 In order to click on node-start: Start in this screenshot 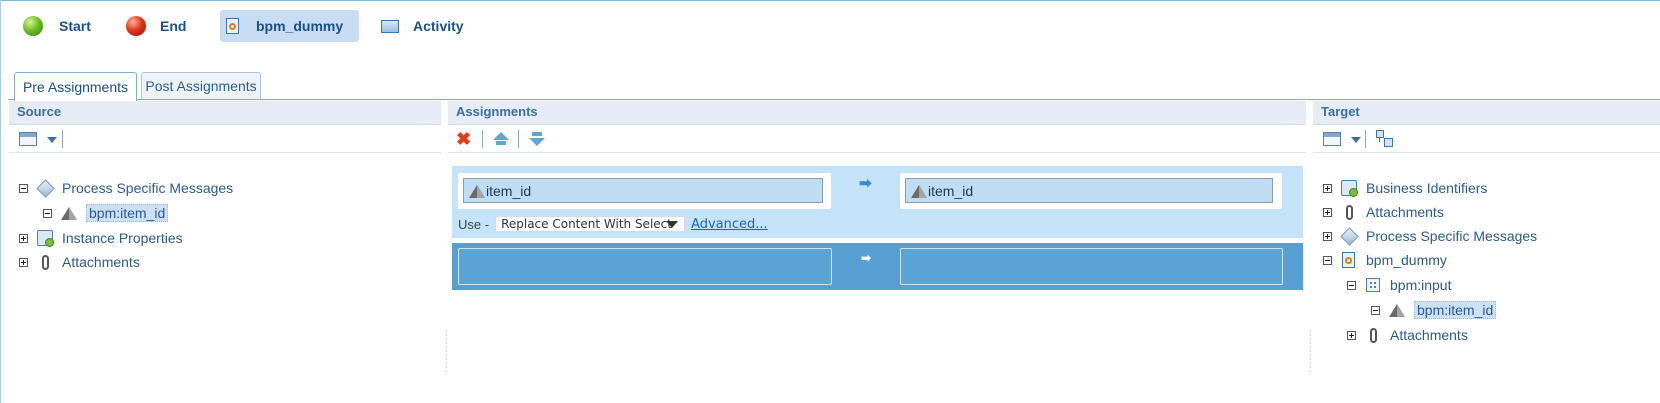, I will do `click(57, 26)`.